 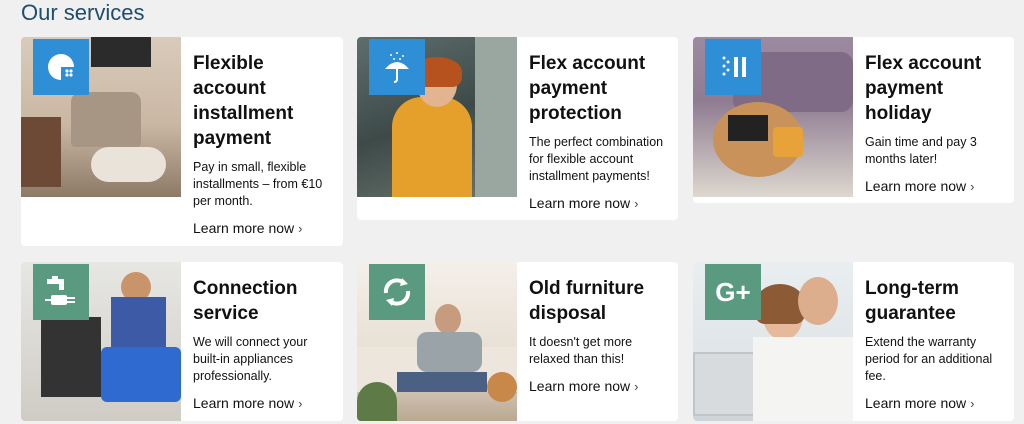 I want to click on technician-oven-photo, so click(x=101, y=341).